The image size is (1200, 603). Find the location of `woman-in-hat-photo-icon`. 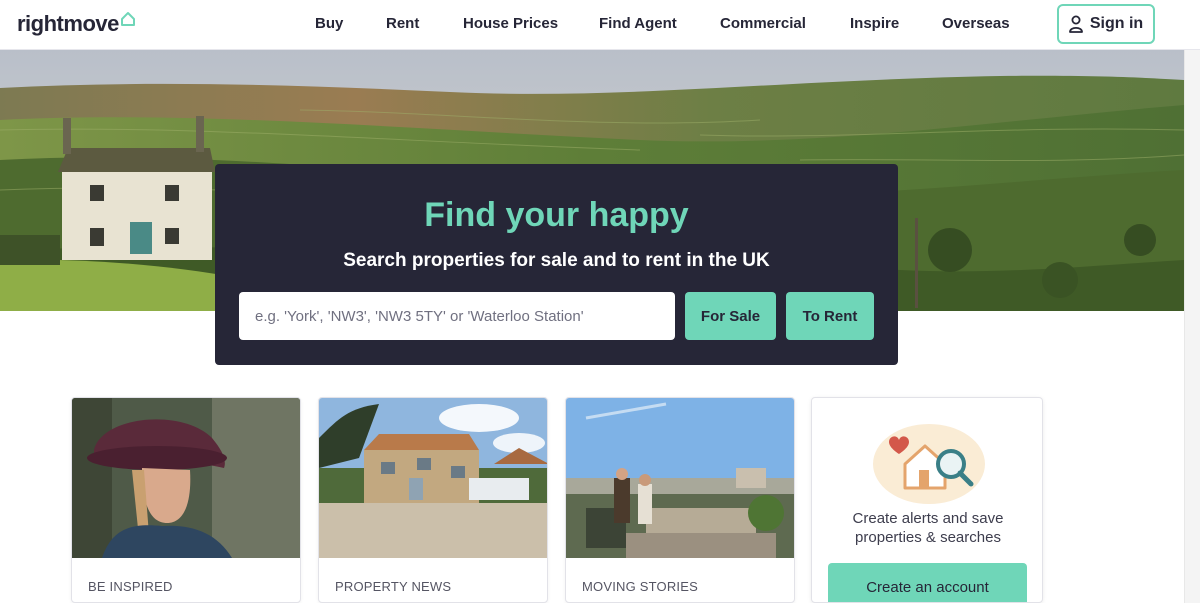

woman-in-hat-photo-icon is located at coordinates (186, 478).